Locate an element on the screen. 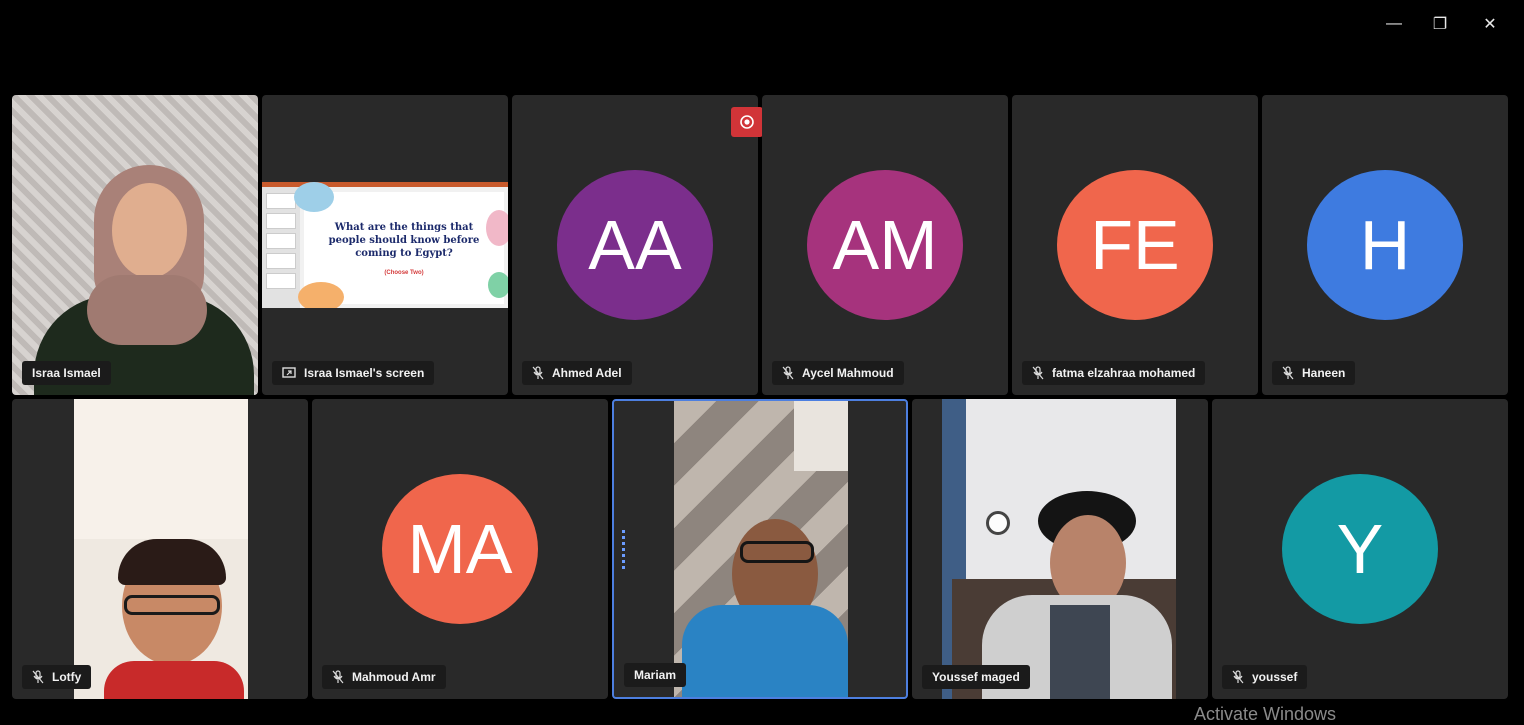 This screenshot has height=725, width=1524. participant-tile-fatma-elzahraa-mohamed: FE fatma elzahraa mohamed is located at coordinates (1135, 245).